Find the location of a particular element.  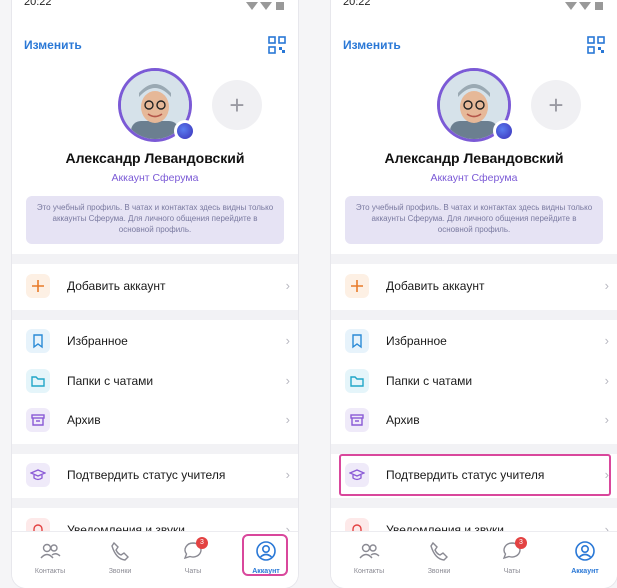

tab-label: Аккаунт is located at coordinates (585, 571).